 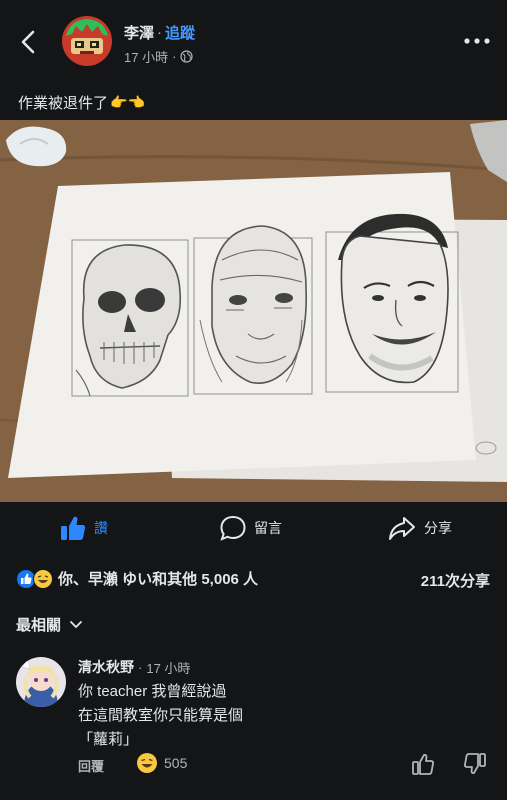 I want to click on post-caption: 作業被退件了 👉👈, so click(x=81, y=102).